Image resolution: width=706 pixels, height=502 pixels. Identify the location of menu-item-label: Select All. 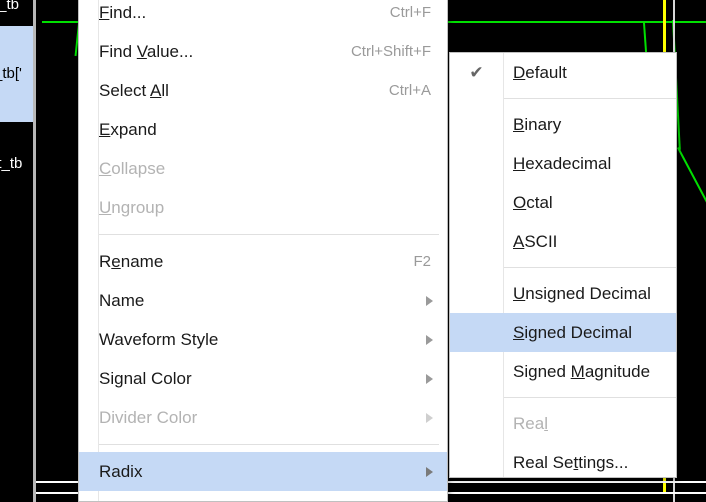
(134, 90).